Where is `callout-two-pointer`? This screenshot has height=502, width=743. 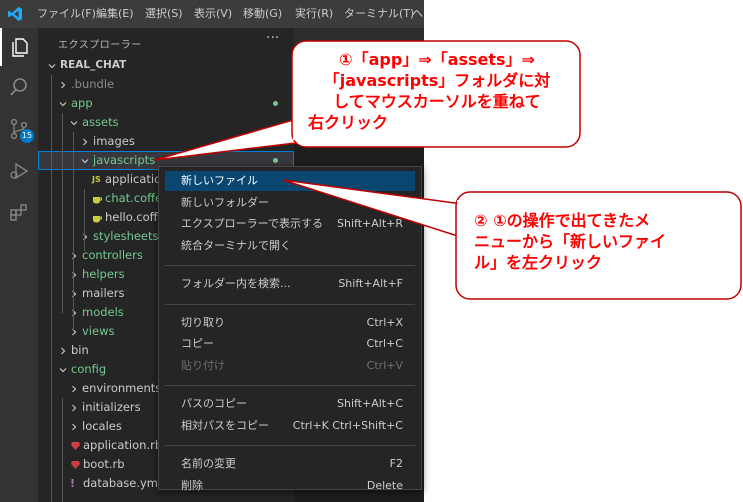 callout-two-pointer is located at coordinates (376, 210).